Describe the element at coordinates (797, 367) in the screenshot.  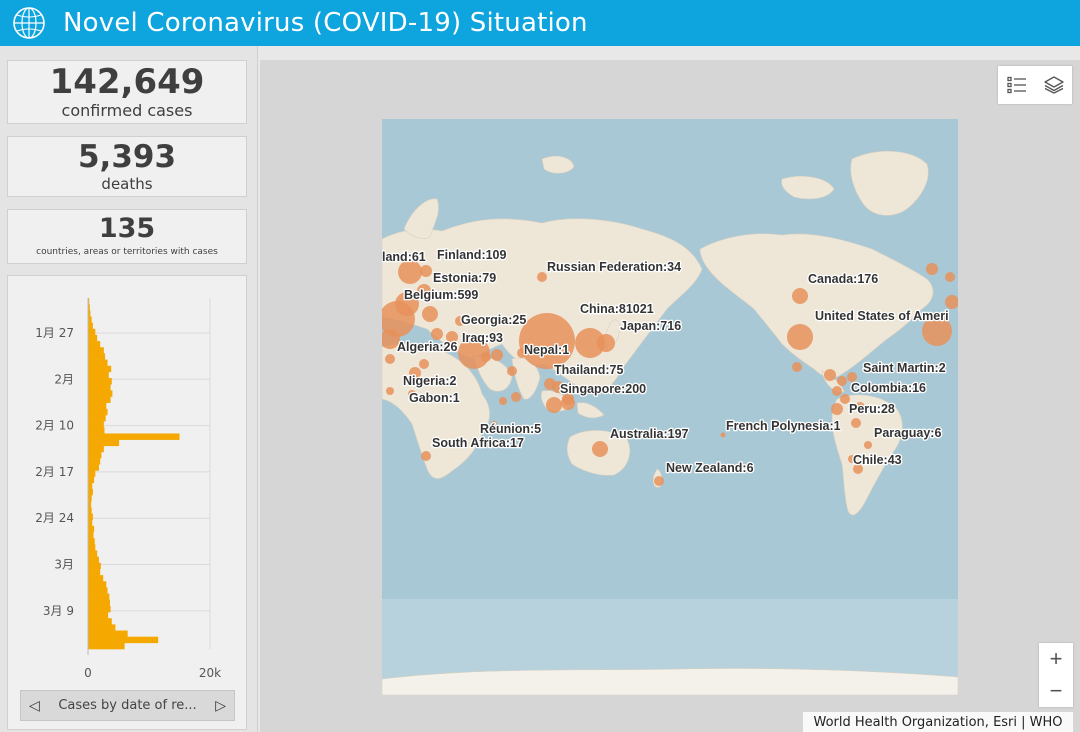
I see `bubble-mexico` at that location.